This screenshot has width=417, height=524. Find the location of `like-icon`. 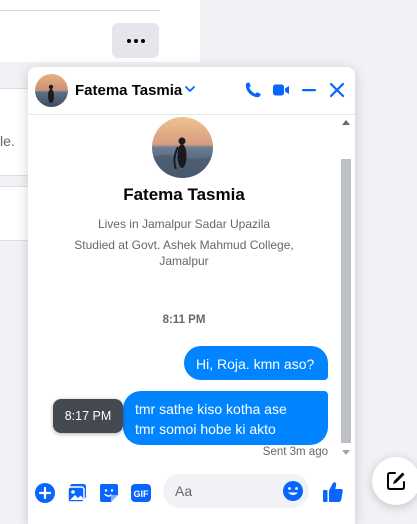

like-icon is located at coordinates (333, 492).